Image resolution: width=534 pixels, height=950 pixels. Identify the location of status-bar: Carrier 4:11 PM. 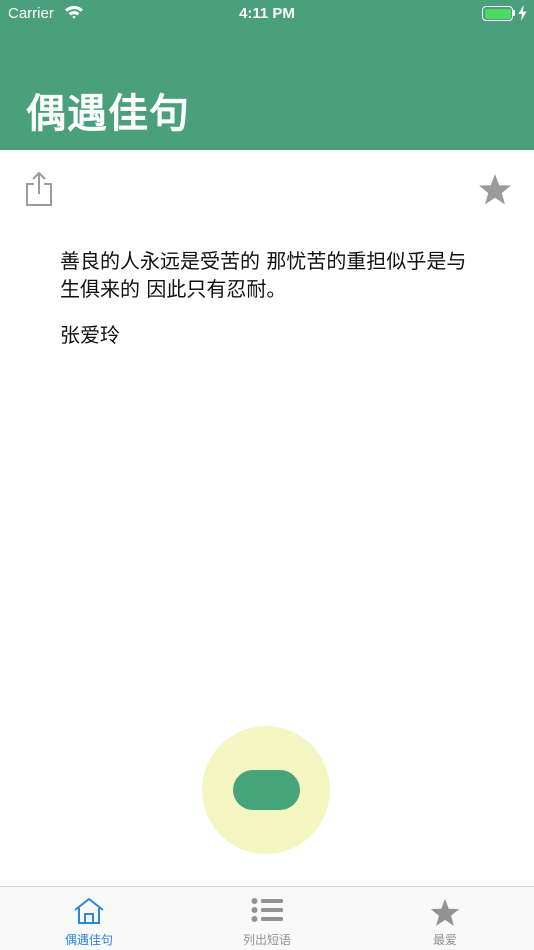
(267, 14).